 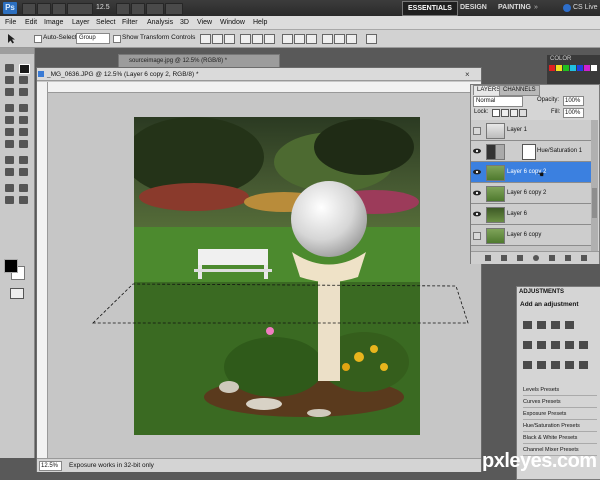 What do you see at coordinates (538, 7) in the screenshot?
I see `chevron-right-icon: »` at bounding box center [538, 7].